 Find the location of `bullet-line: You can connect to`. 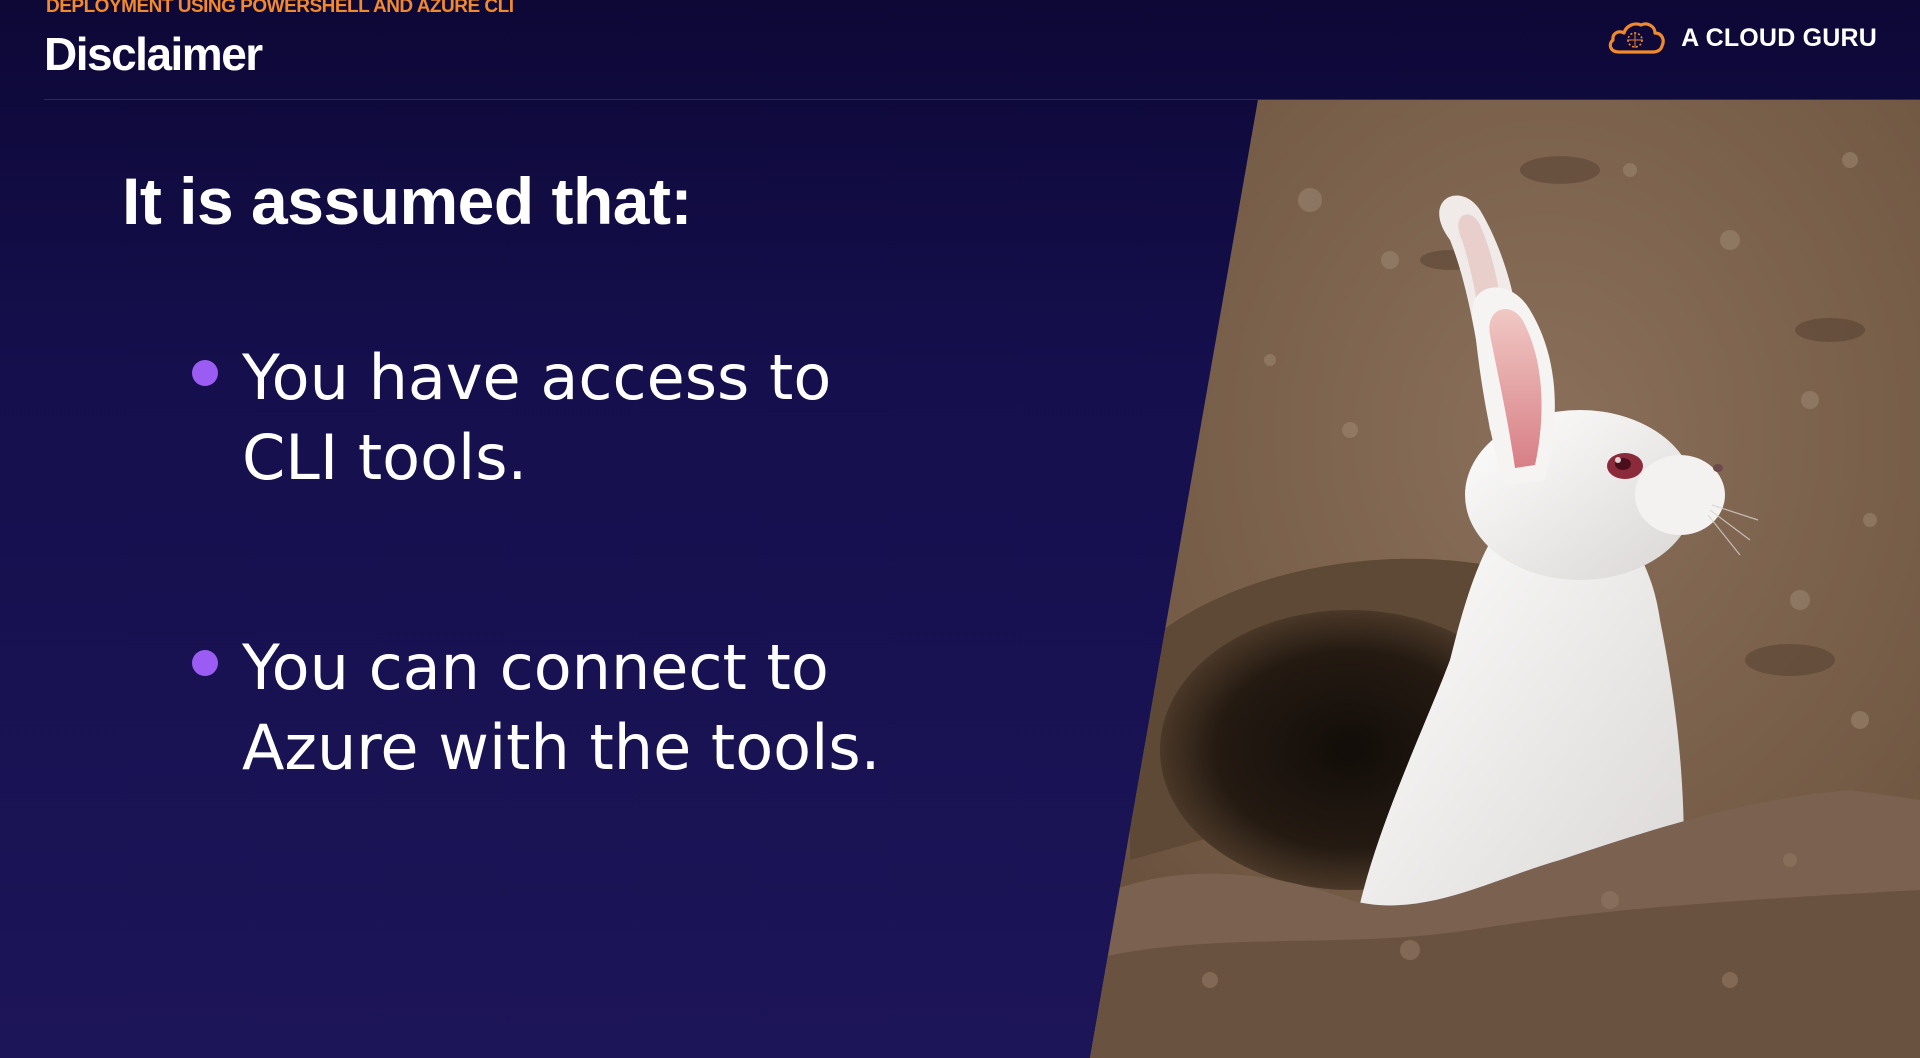

bullet-line: You can connect to is located at coordinates (535, 667).